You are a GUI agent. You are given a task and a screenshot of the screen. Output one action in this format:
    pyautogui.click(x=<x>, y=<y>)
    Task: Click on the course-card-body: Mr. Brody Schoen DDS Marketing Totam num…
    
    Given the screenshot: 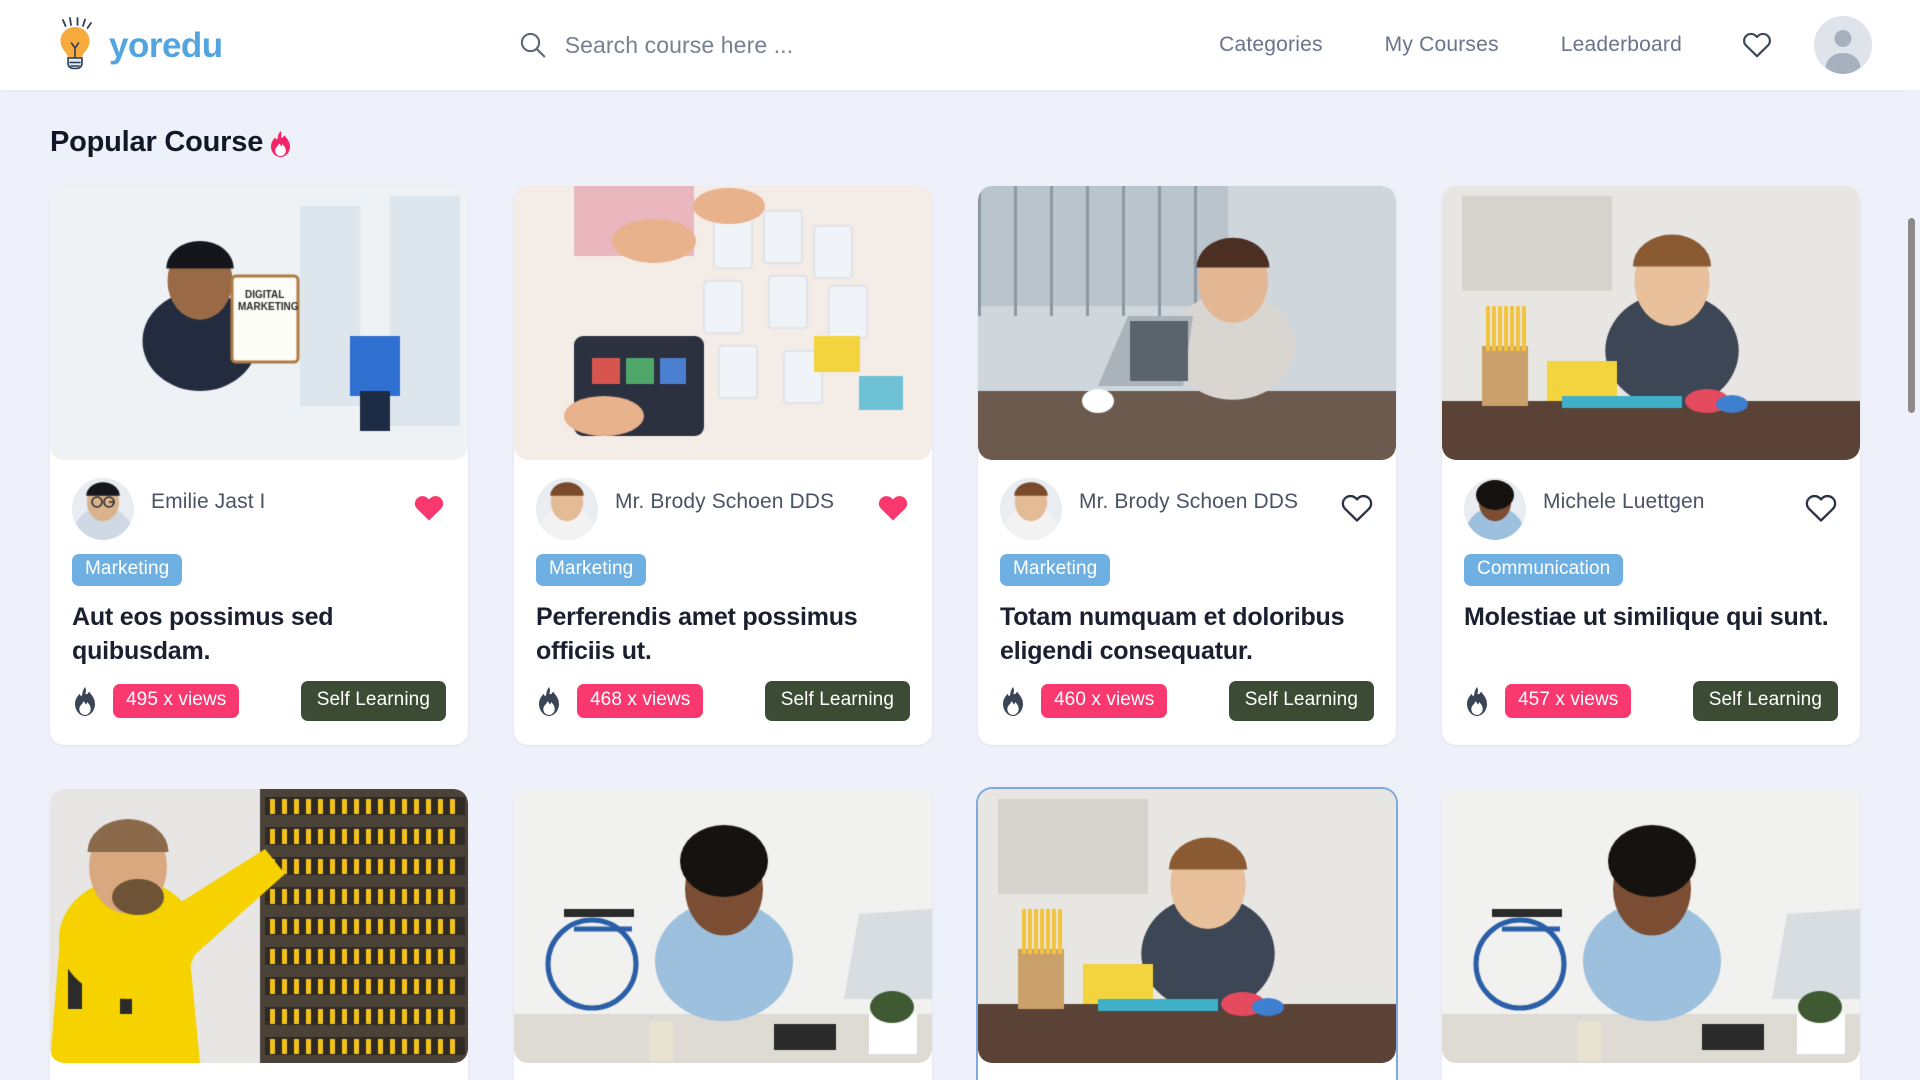 What is the action you would take?
    pyautogui.click(x=1187, y=602)
    